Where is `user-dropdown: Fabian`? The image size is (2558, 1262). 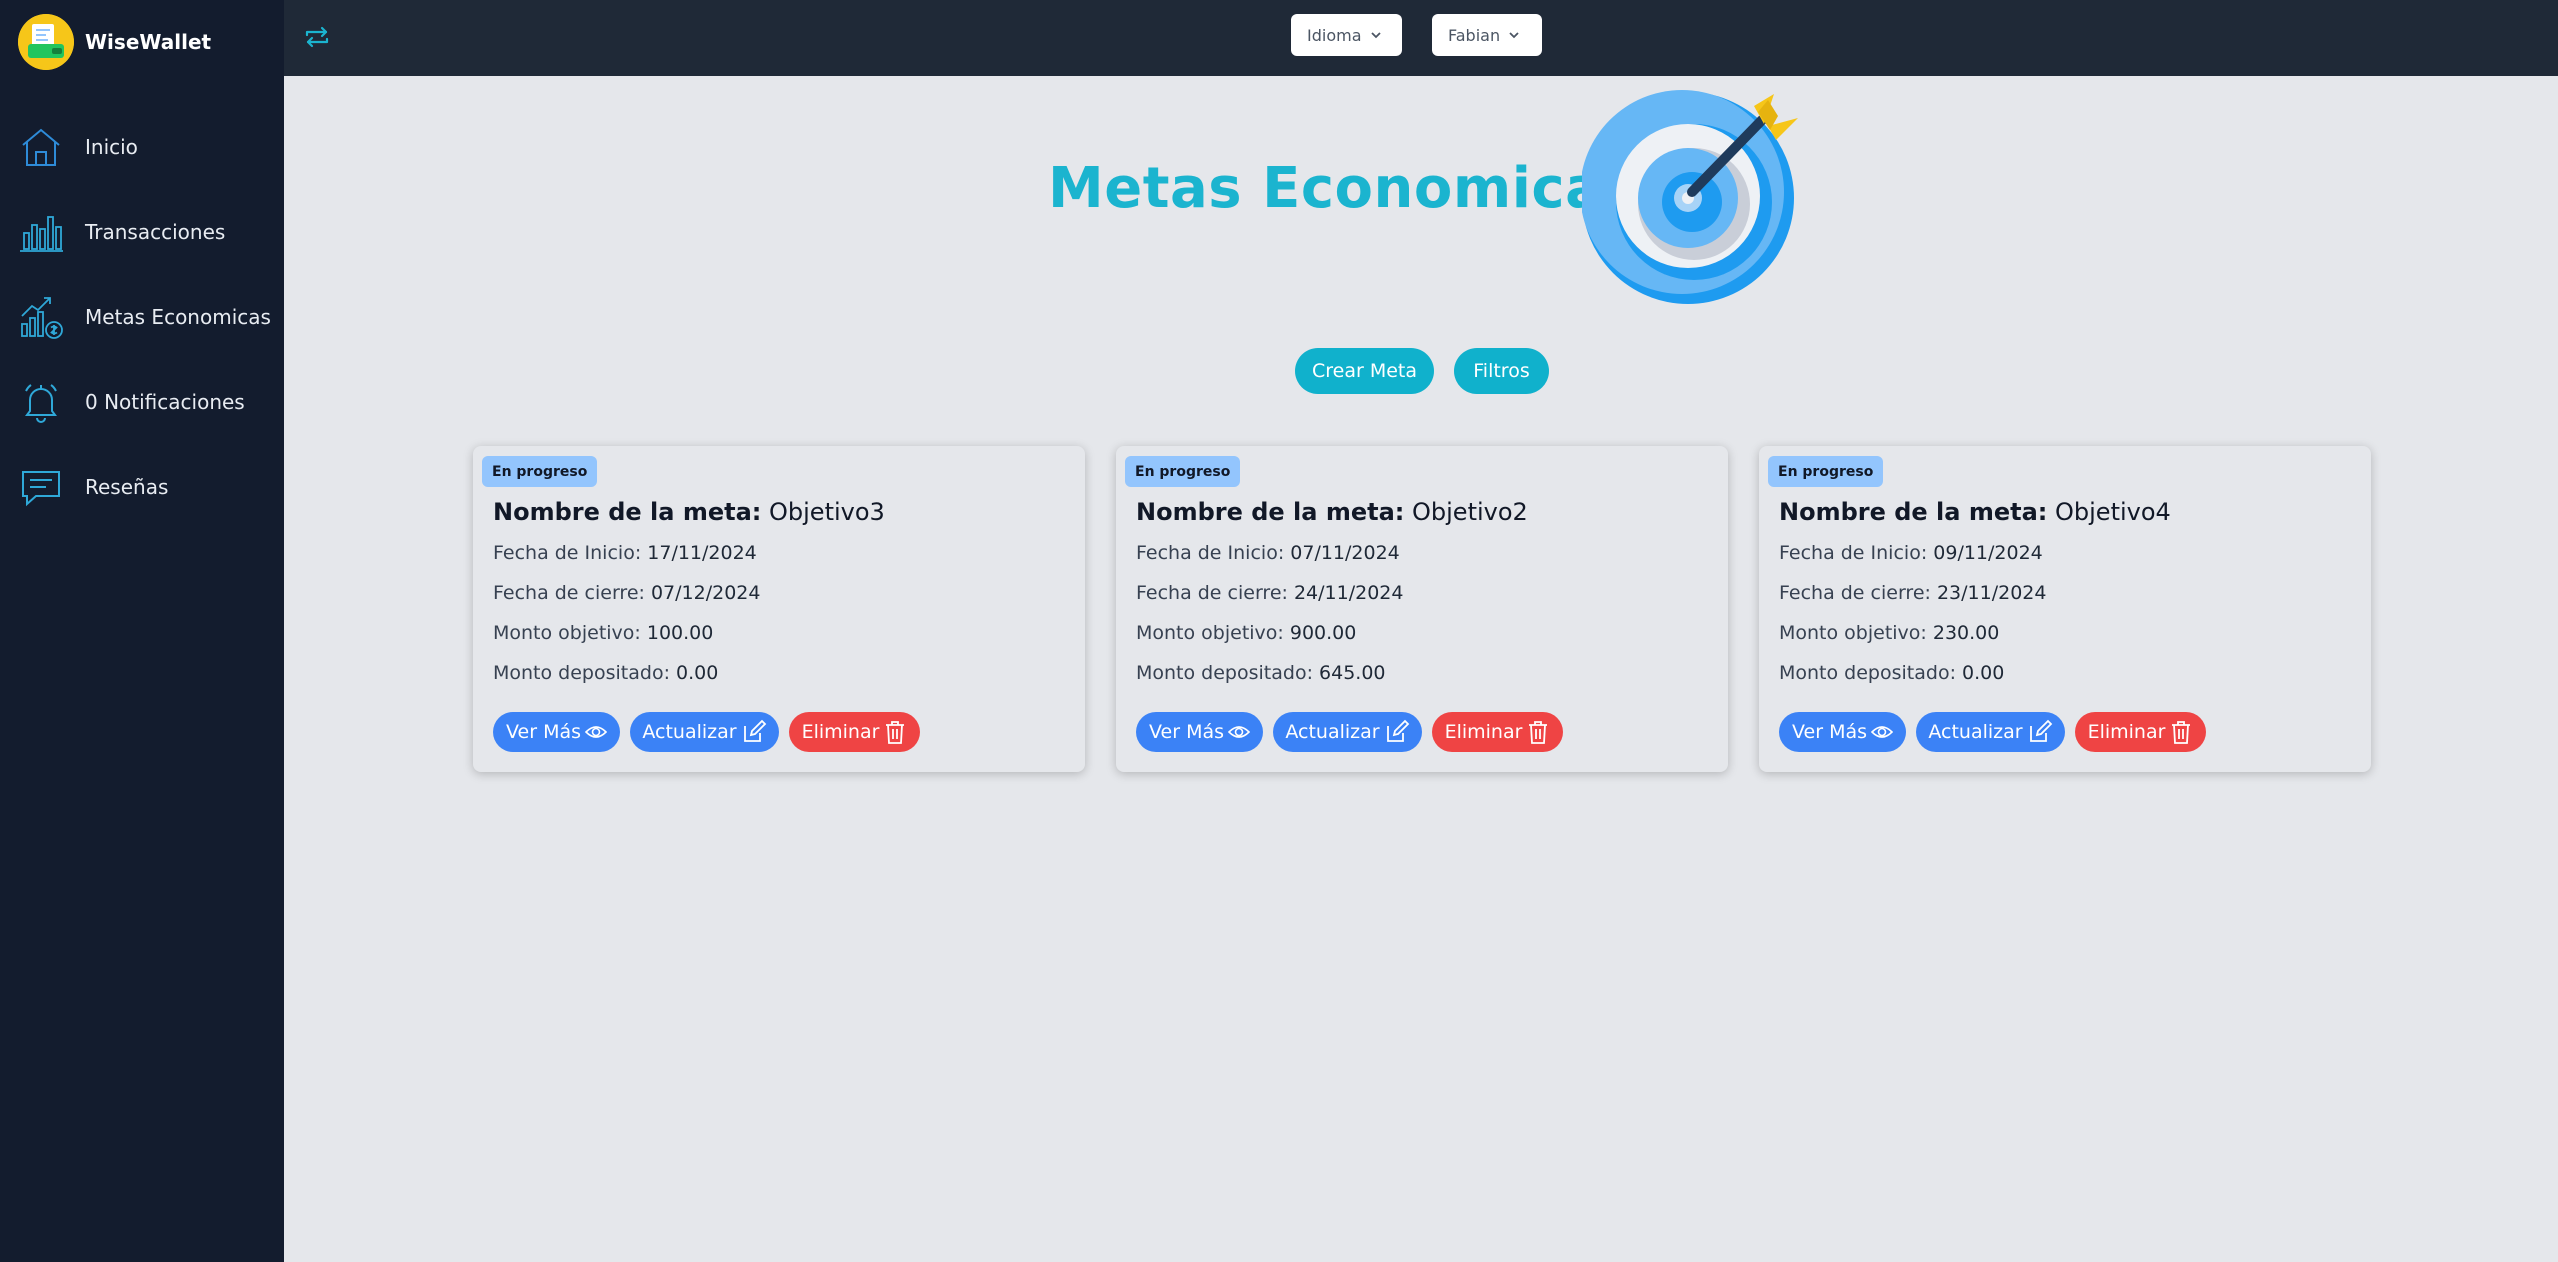
user-dropdown: Fabian is located at coordinates (1487, 35).